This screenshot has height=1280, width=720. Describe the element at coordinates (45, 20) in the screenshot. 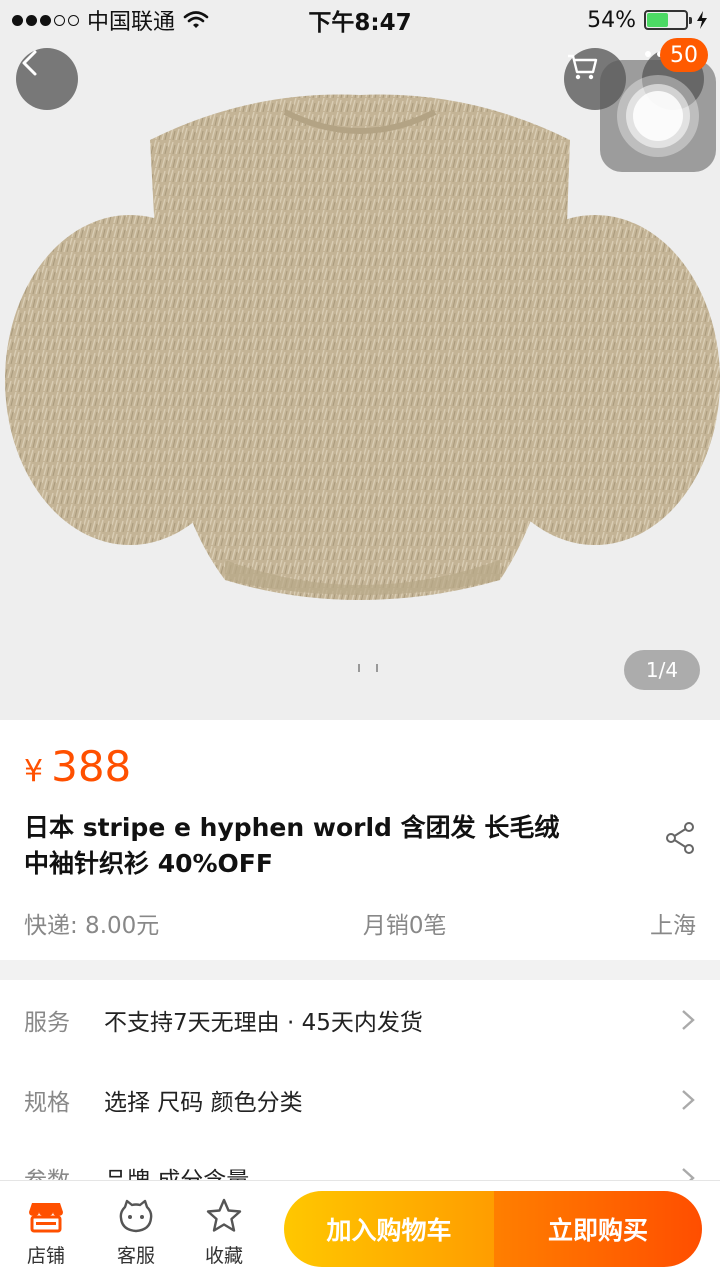

I see `signal-dots-icon` at that location.